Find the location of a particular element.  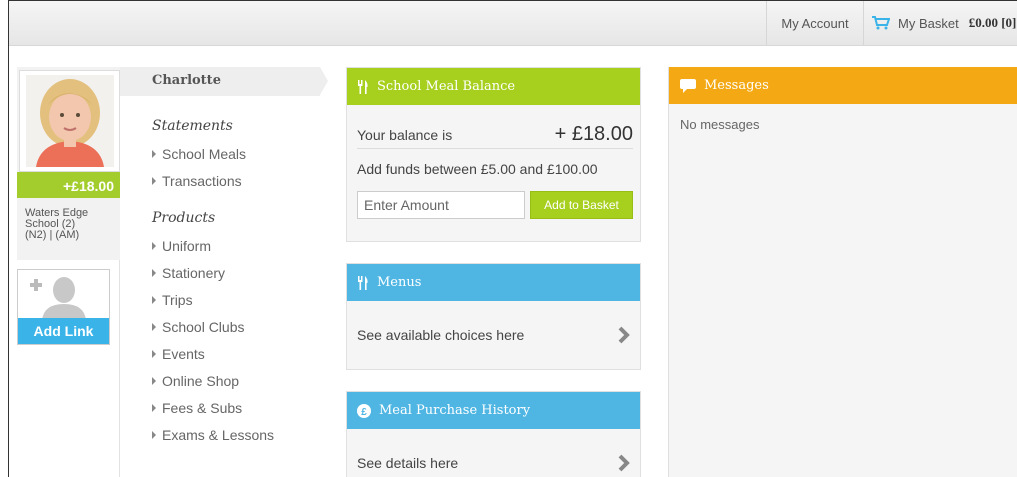

menus-title: Menus is located at coordinates (399, 282).